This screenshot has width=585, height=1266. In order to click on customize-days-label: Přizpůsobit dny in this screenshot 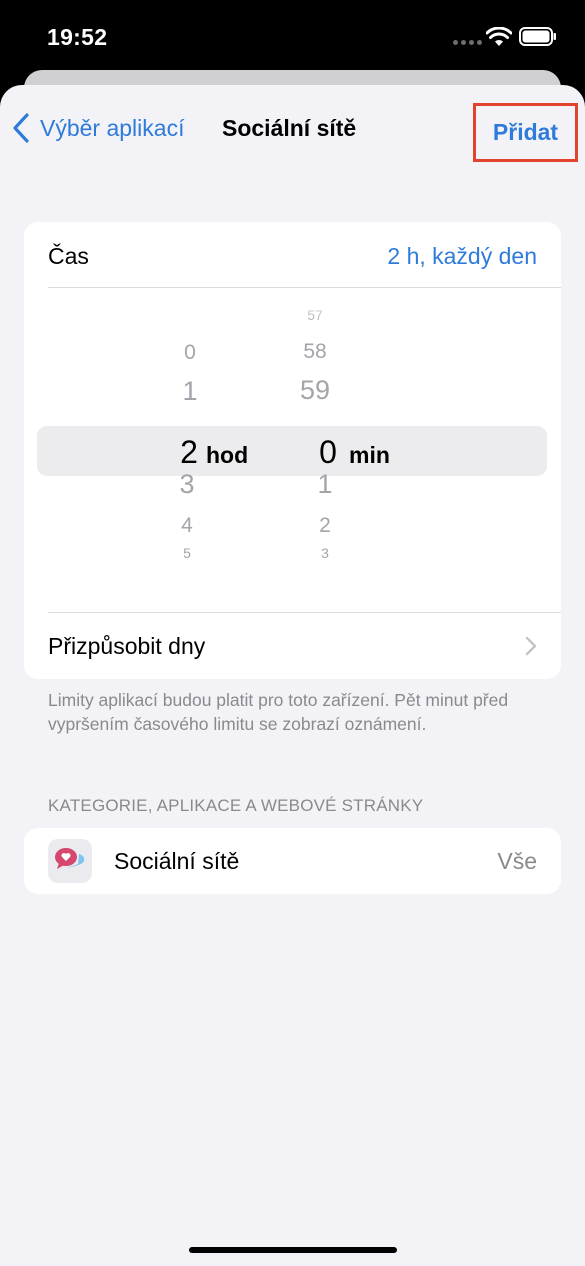, I will do `click(127, 646)`.